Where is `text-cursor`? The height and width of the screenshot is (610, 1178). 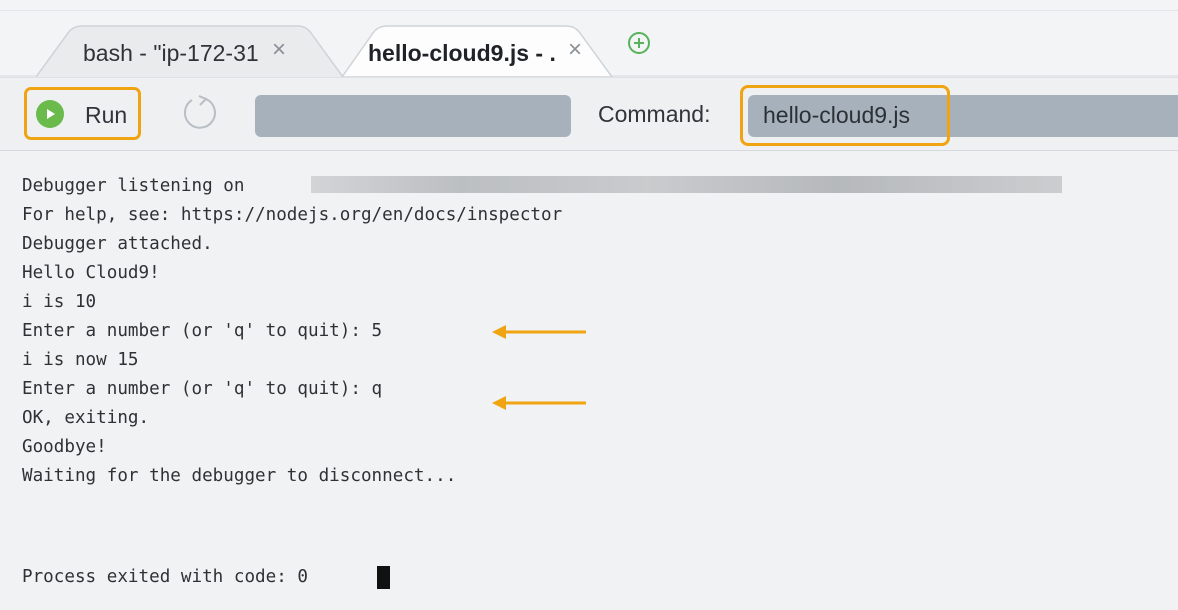
text-cursor is located at coordinates (383, 577).